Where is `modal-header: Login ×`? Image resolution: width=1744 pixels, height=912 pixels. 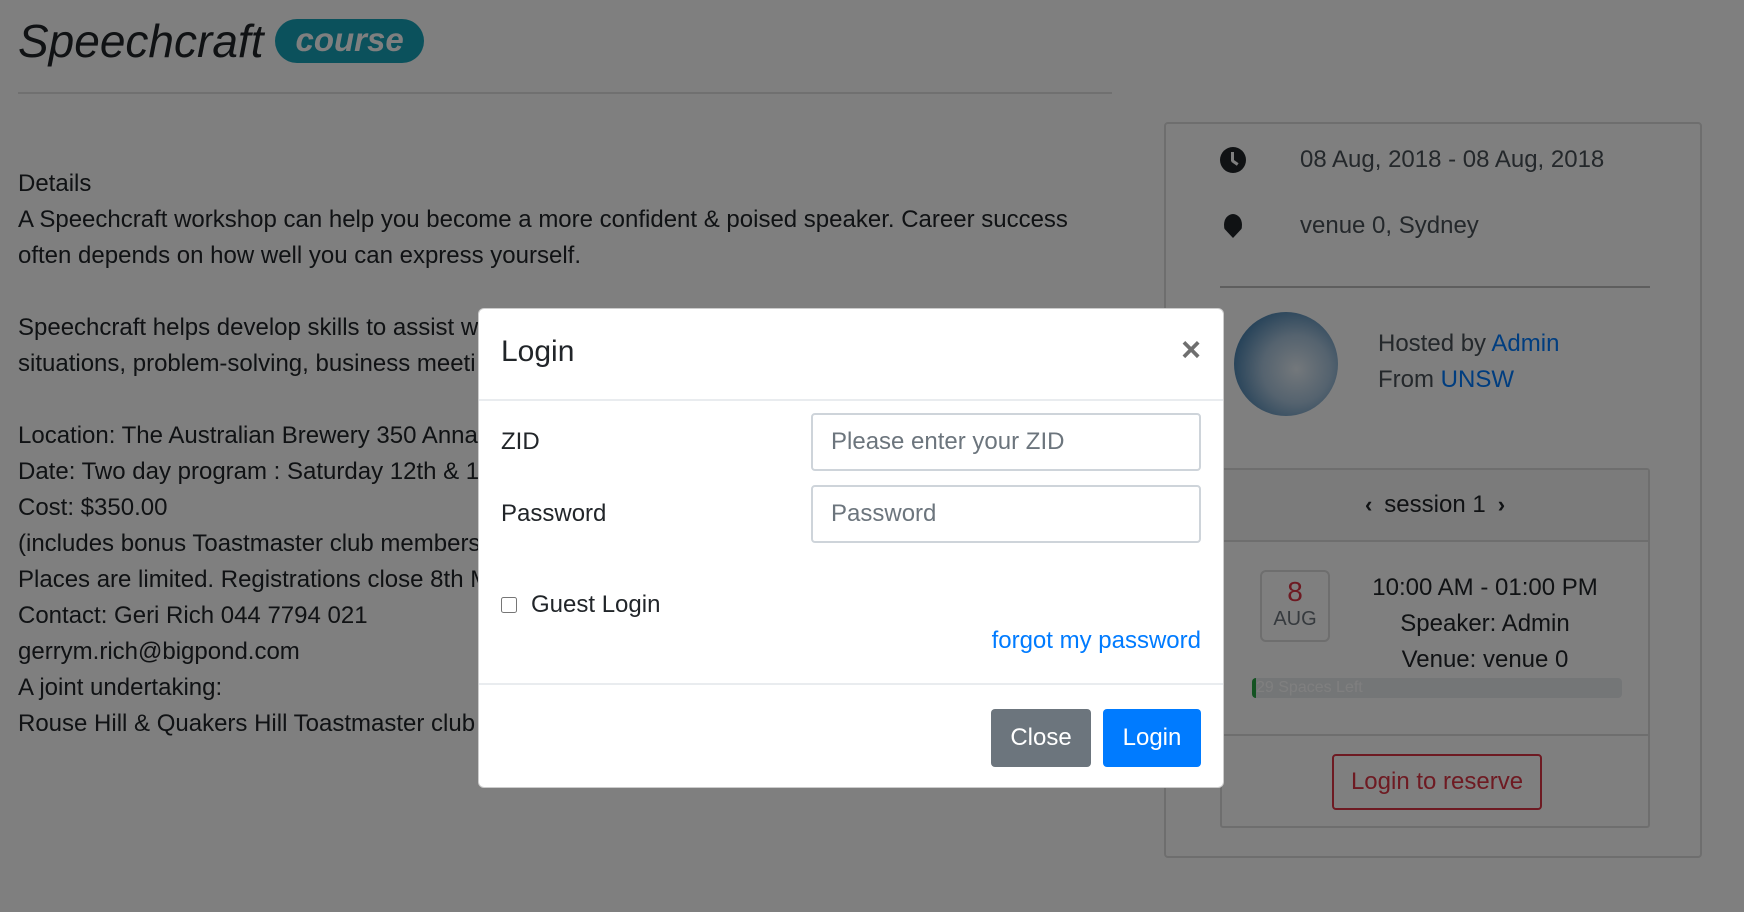
modal-header: Login × is located at coordinates (851, 355).